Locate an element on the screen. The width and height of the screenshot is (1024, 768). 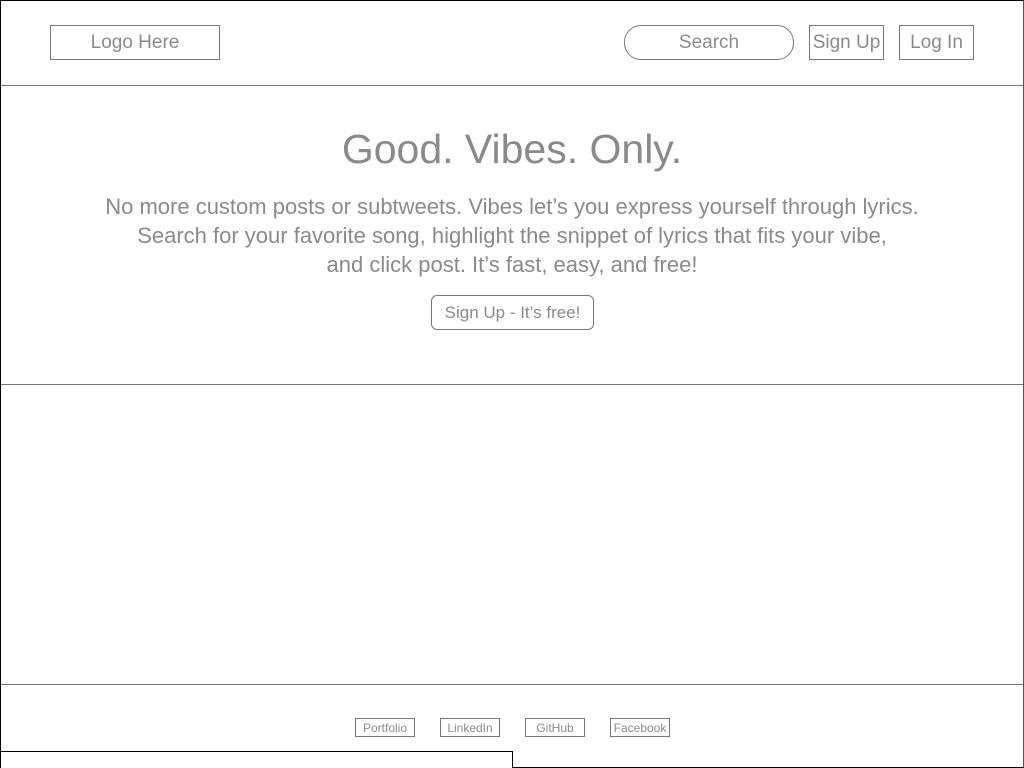
footer-link-portfolio: Portfolio is located at coordinates (385, 727).